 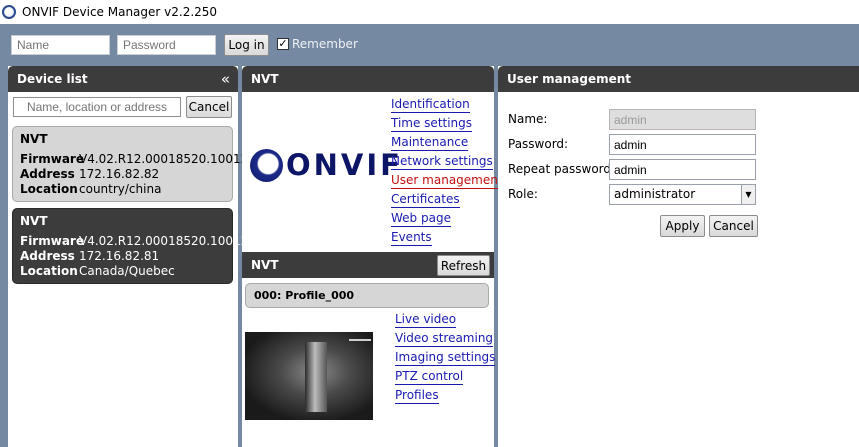 What do you see at coordinates (682, 144) in the screenshot?
I see `password-field` at bounding box center [682, 144].